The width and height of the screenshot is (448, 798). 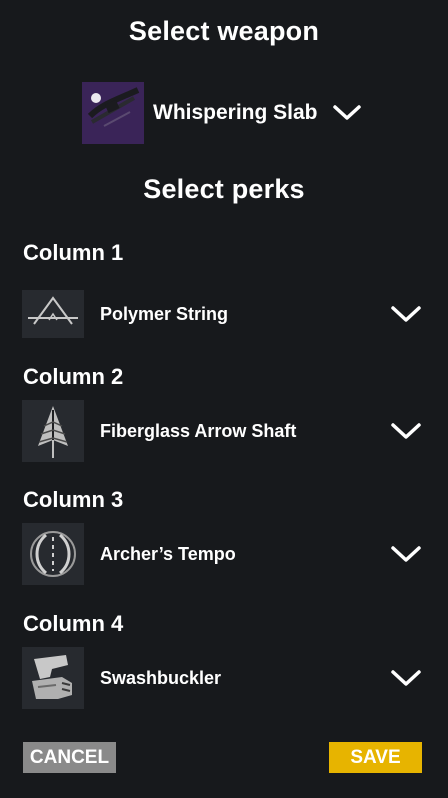 I want to click on polymer-string-icon, so click(x=53, y=314).